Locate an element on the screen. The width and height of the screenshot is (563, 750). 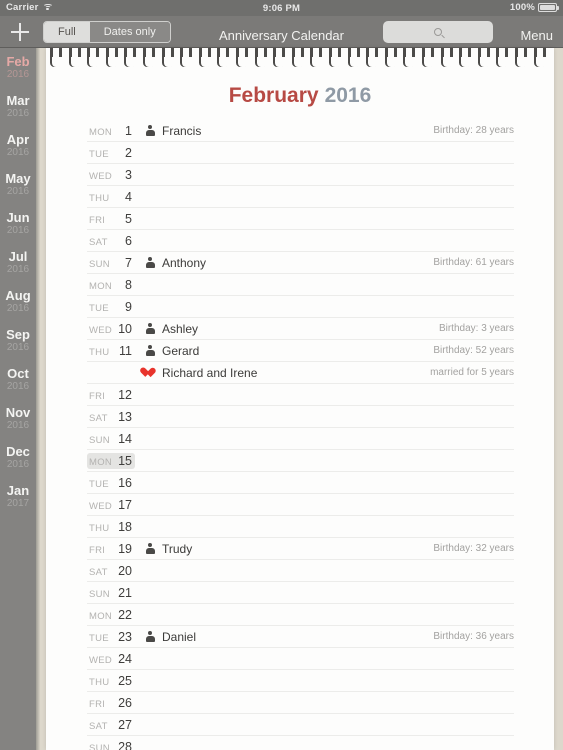
day-row: MON 22 is located at coordinates (300, 615).